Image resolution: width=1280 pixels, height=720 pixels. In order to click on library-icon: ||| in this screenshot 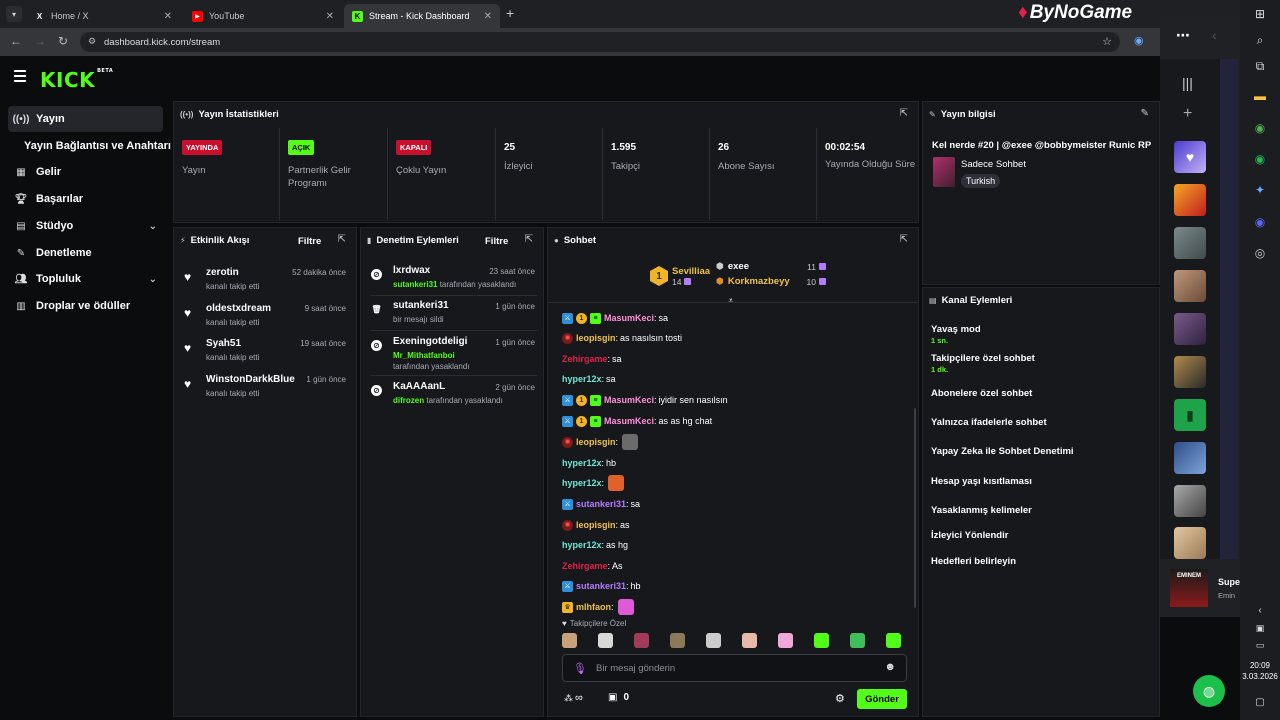, I will do `click(1187, 83)`.